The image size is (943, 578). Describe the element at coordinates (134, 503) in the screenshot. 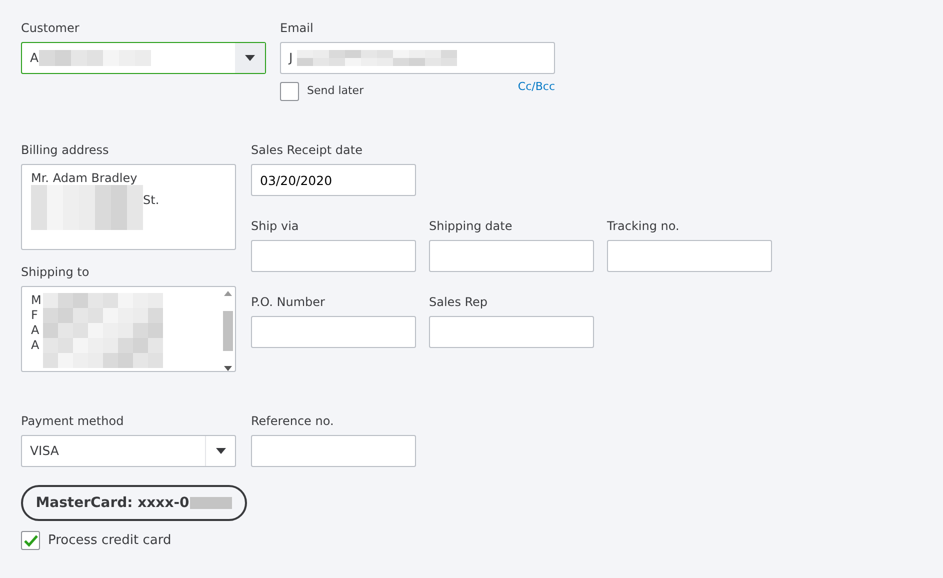

I see `saved-card-button: MasterCard: xxxx-0` at that location.